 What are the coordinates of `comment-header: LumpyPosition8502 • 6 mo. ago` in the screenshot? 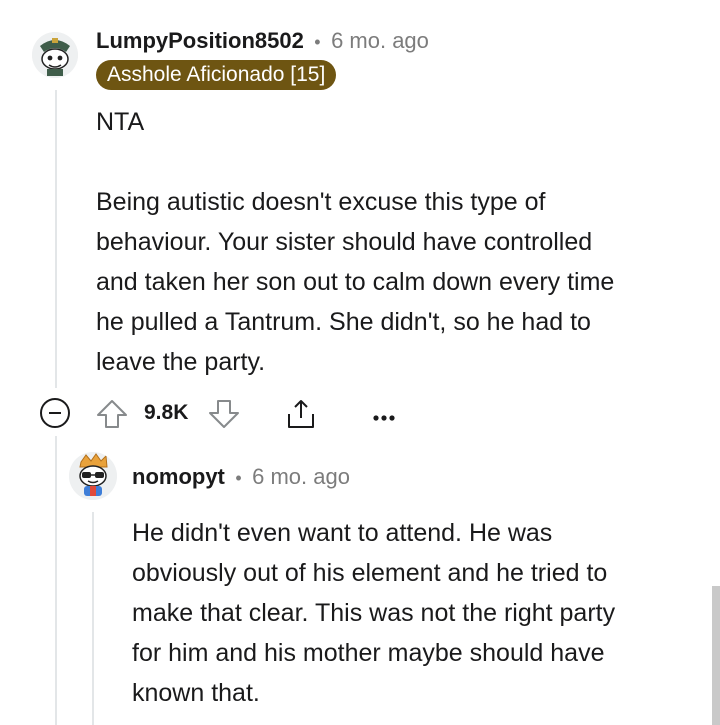 It's located at (262, 43).